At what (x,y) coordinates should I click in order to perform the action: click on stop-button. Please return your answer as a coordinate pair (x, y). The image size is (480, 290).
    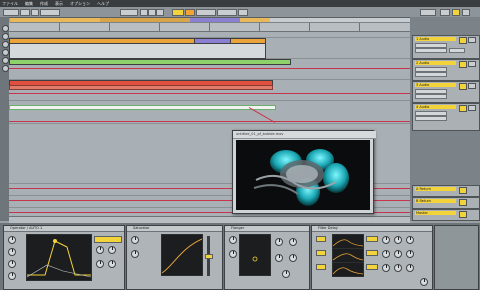
    Looking at the image, I should click on (152, 12).